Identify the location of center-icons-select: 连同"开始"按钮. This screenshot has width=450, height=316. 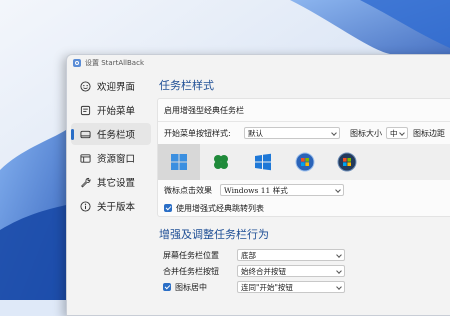
(291, 287).